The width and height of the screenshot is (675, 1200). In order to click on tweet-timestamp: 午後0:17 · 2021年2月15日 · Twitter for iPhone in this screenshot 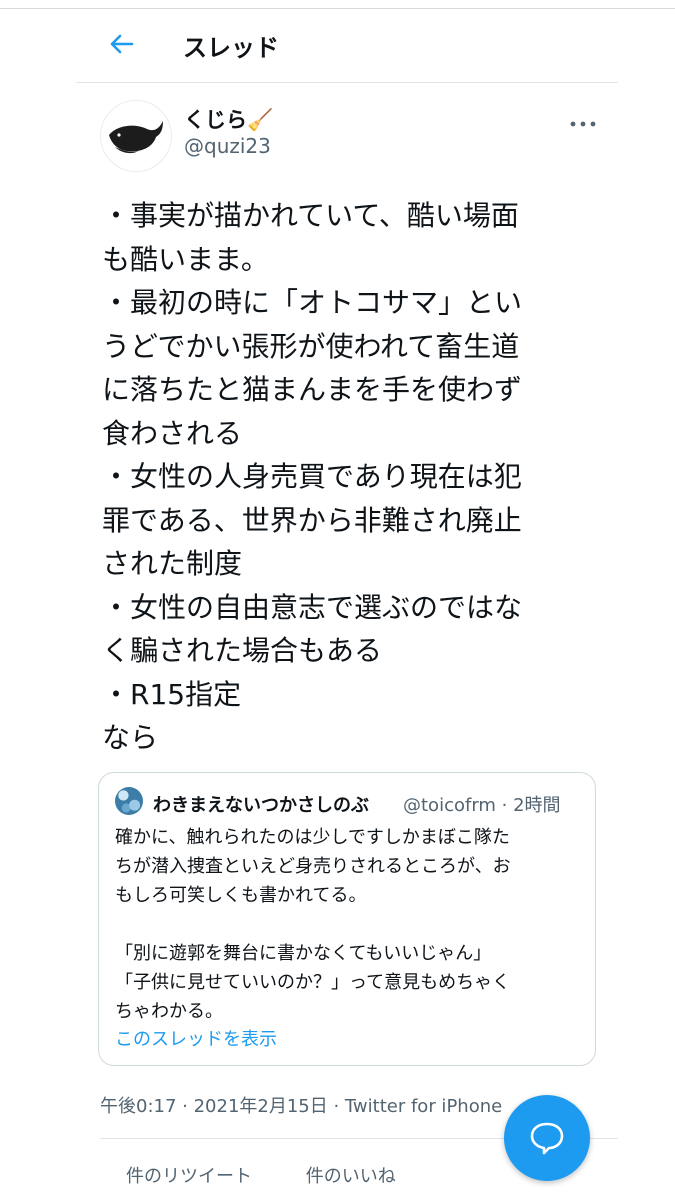, I will do `click(301, 1105)`.